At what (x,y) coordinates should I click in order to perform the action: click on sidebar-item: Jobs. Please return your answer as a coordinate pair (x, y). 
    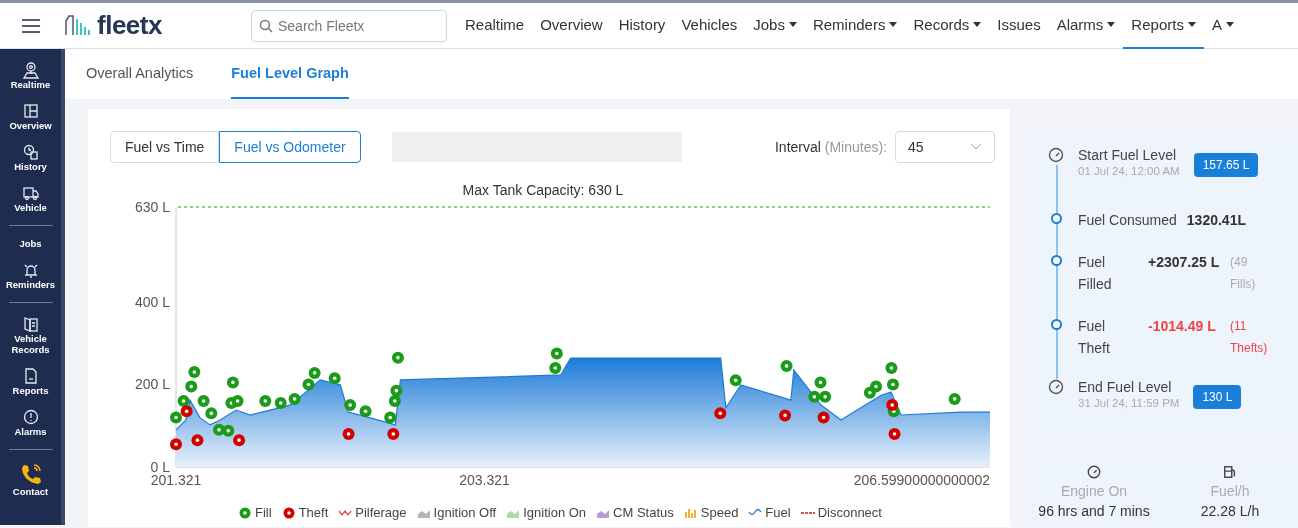
    Looking at the image, I should click on (30, 243).